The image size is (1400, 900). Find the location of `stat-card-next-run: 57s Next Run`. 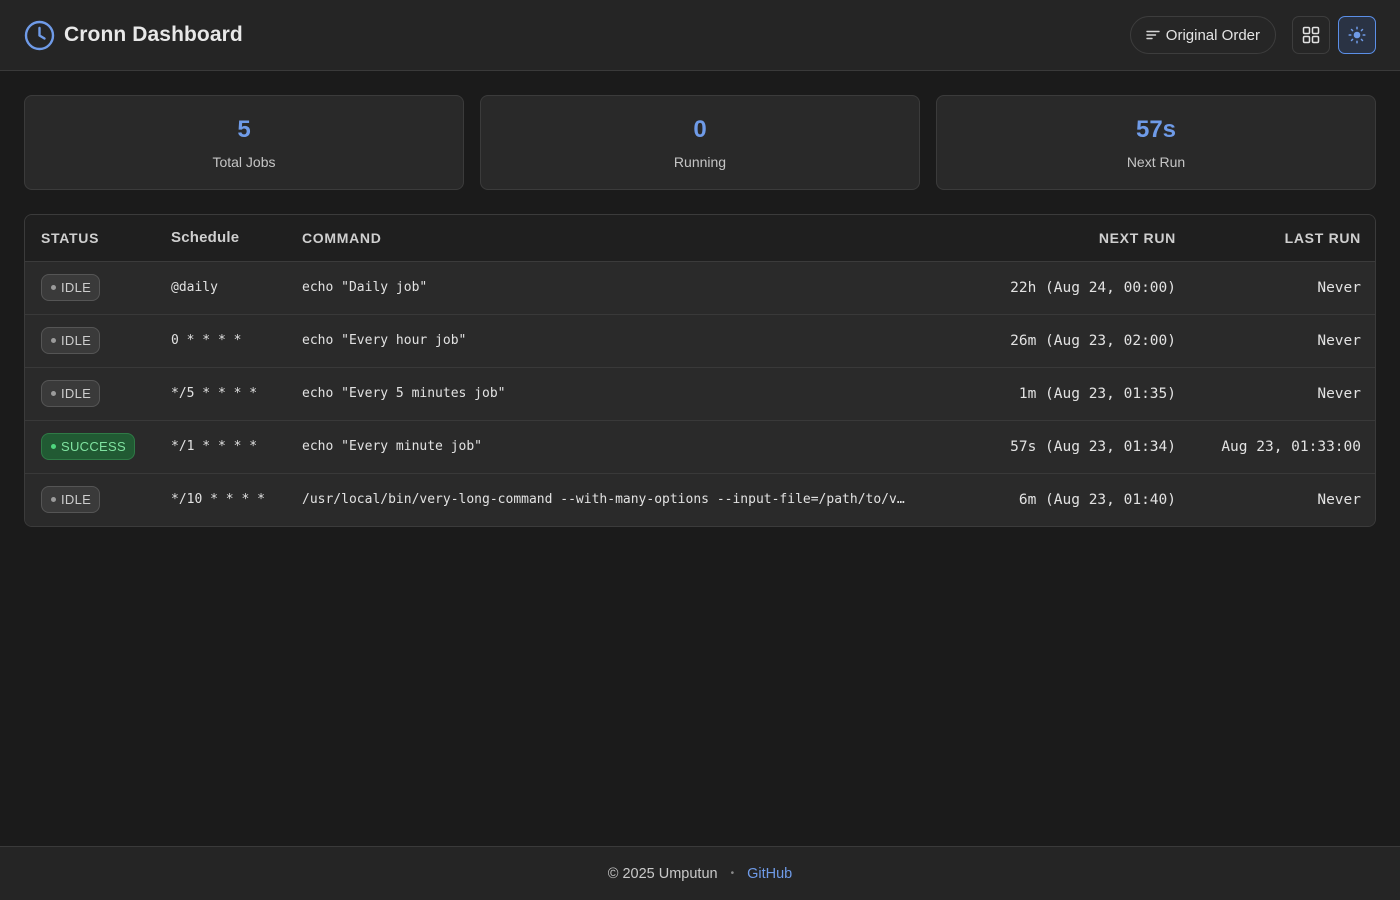

stat-card-next-run: 57s Next Run is located at coordinates (1156, 142).